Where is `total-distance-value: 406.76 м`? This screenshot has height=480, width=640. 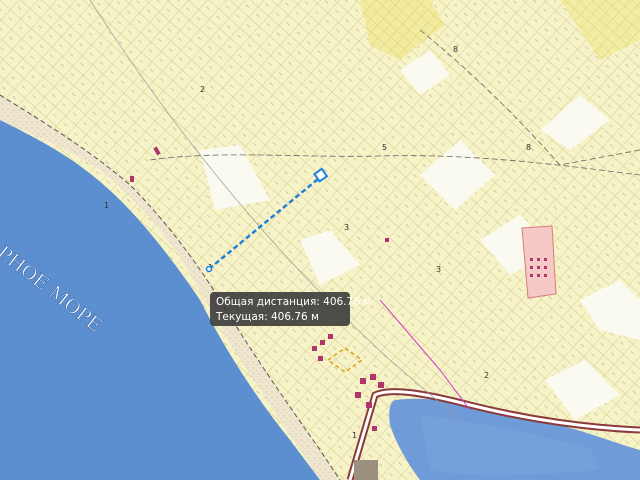 total-distance-value: 406.76 м is located at coordinates (347, 302).